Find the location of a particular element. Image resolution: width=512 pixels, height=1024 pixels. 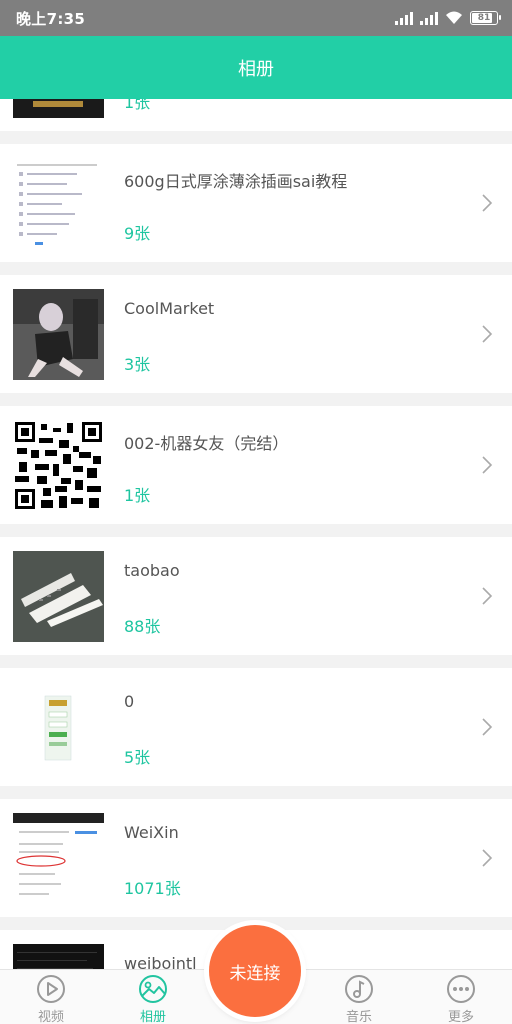

album-name: weibointl_i is located at coordinates (167, 962).